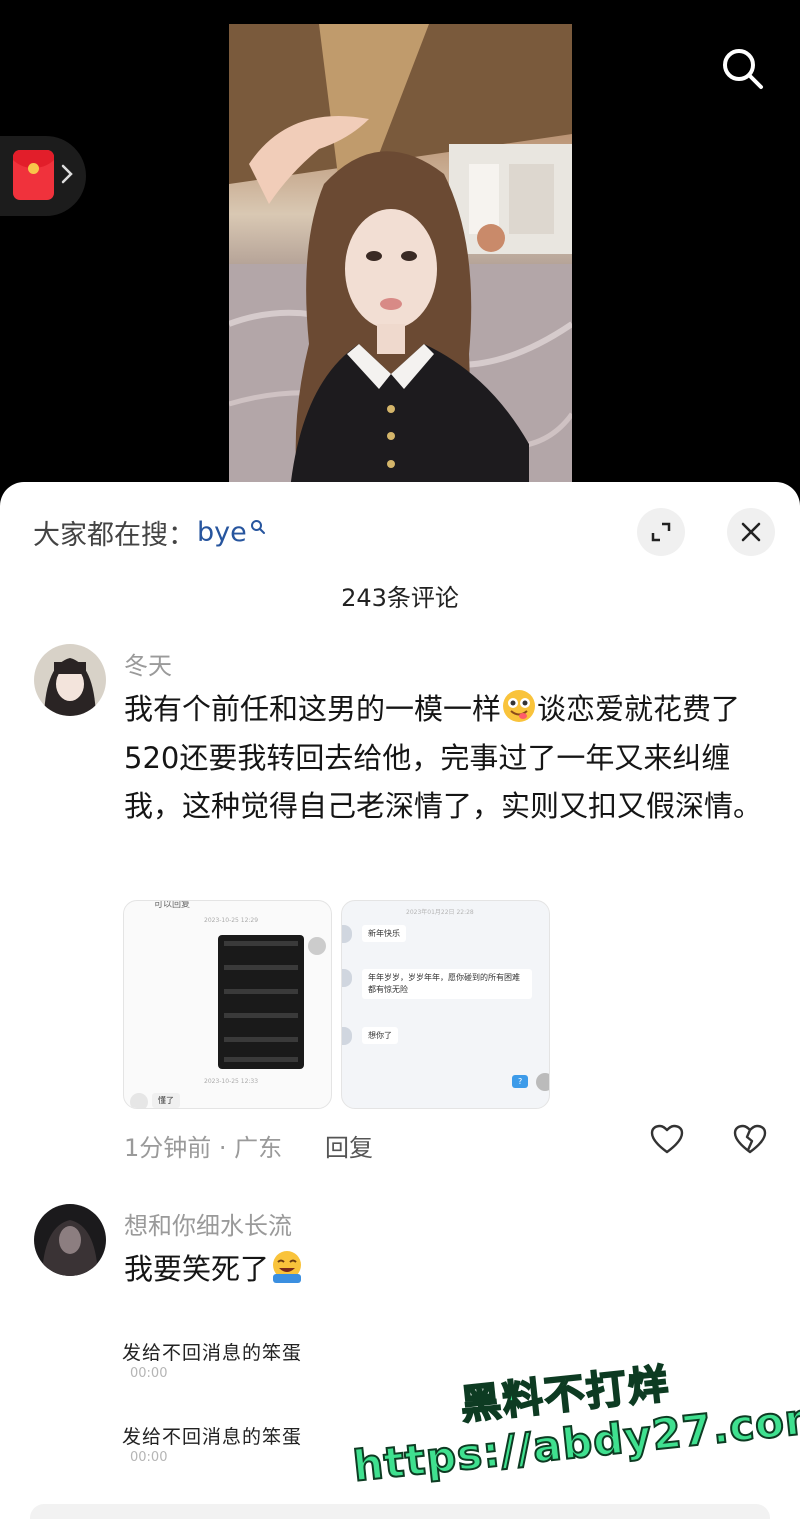 This screenshot has height=1519, width=800. What do you see at coordinates (667, 1139) in the screenshot?
I see `heart-icon` at bounding box center [667, 1139].